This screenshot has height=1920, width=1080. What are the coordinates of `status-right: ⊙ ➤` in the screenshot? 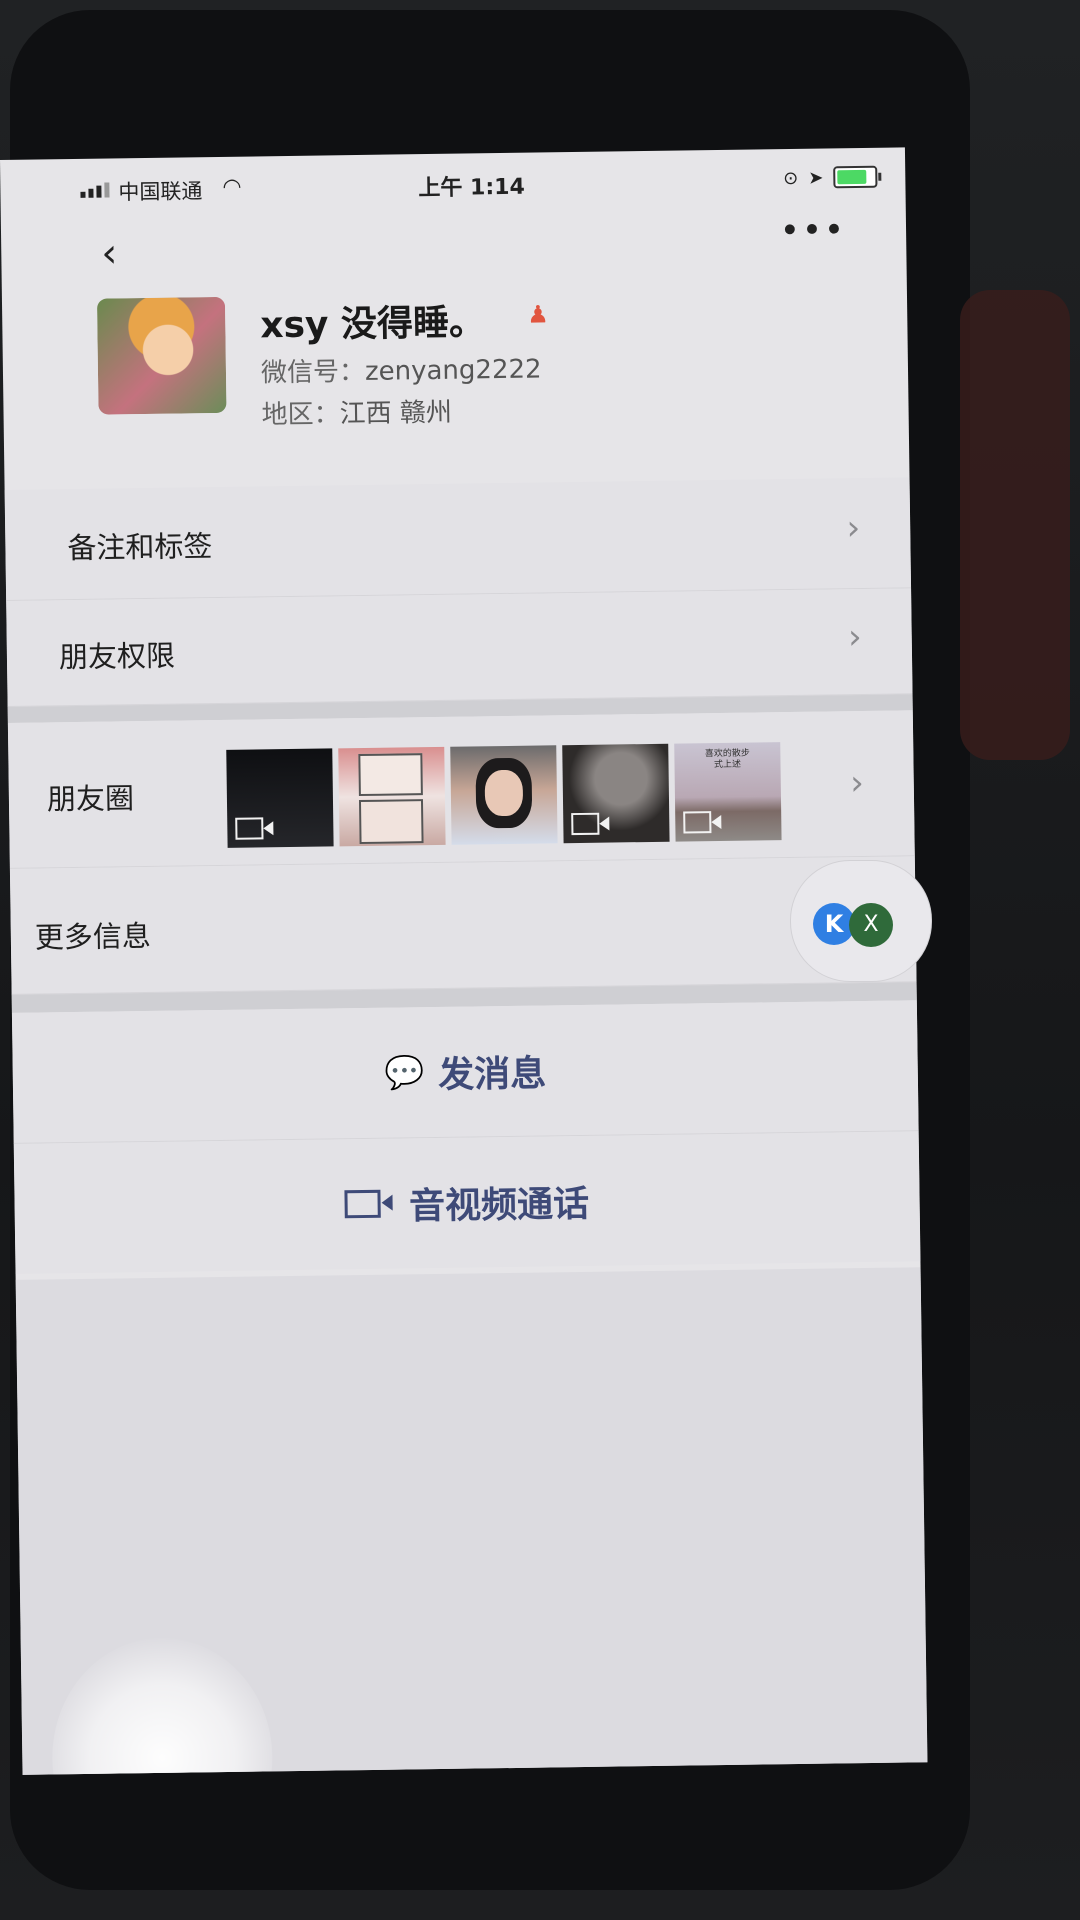 It's located at (830, 177).